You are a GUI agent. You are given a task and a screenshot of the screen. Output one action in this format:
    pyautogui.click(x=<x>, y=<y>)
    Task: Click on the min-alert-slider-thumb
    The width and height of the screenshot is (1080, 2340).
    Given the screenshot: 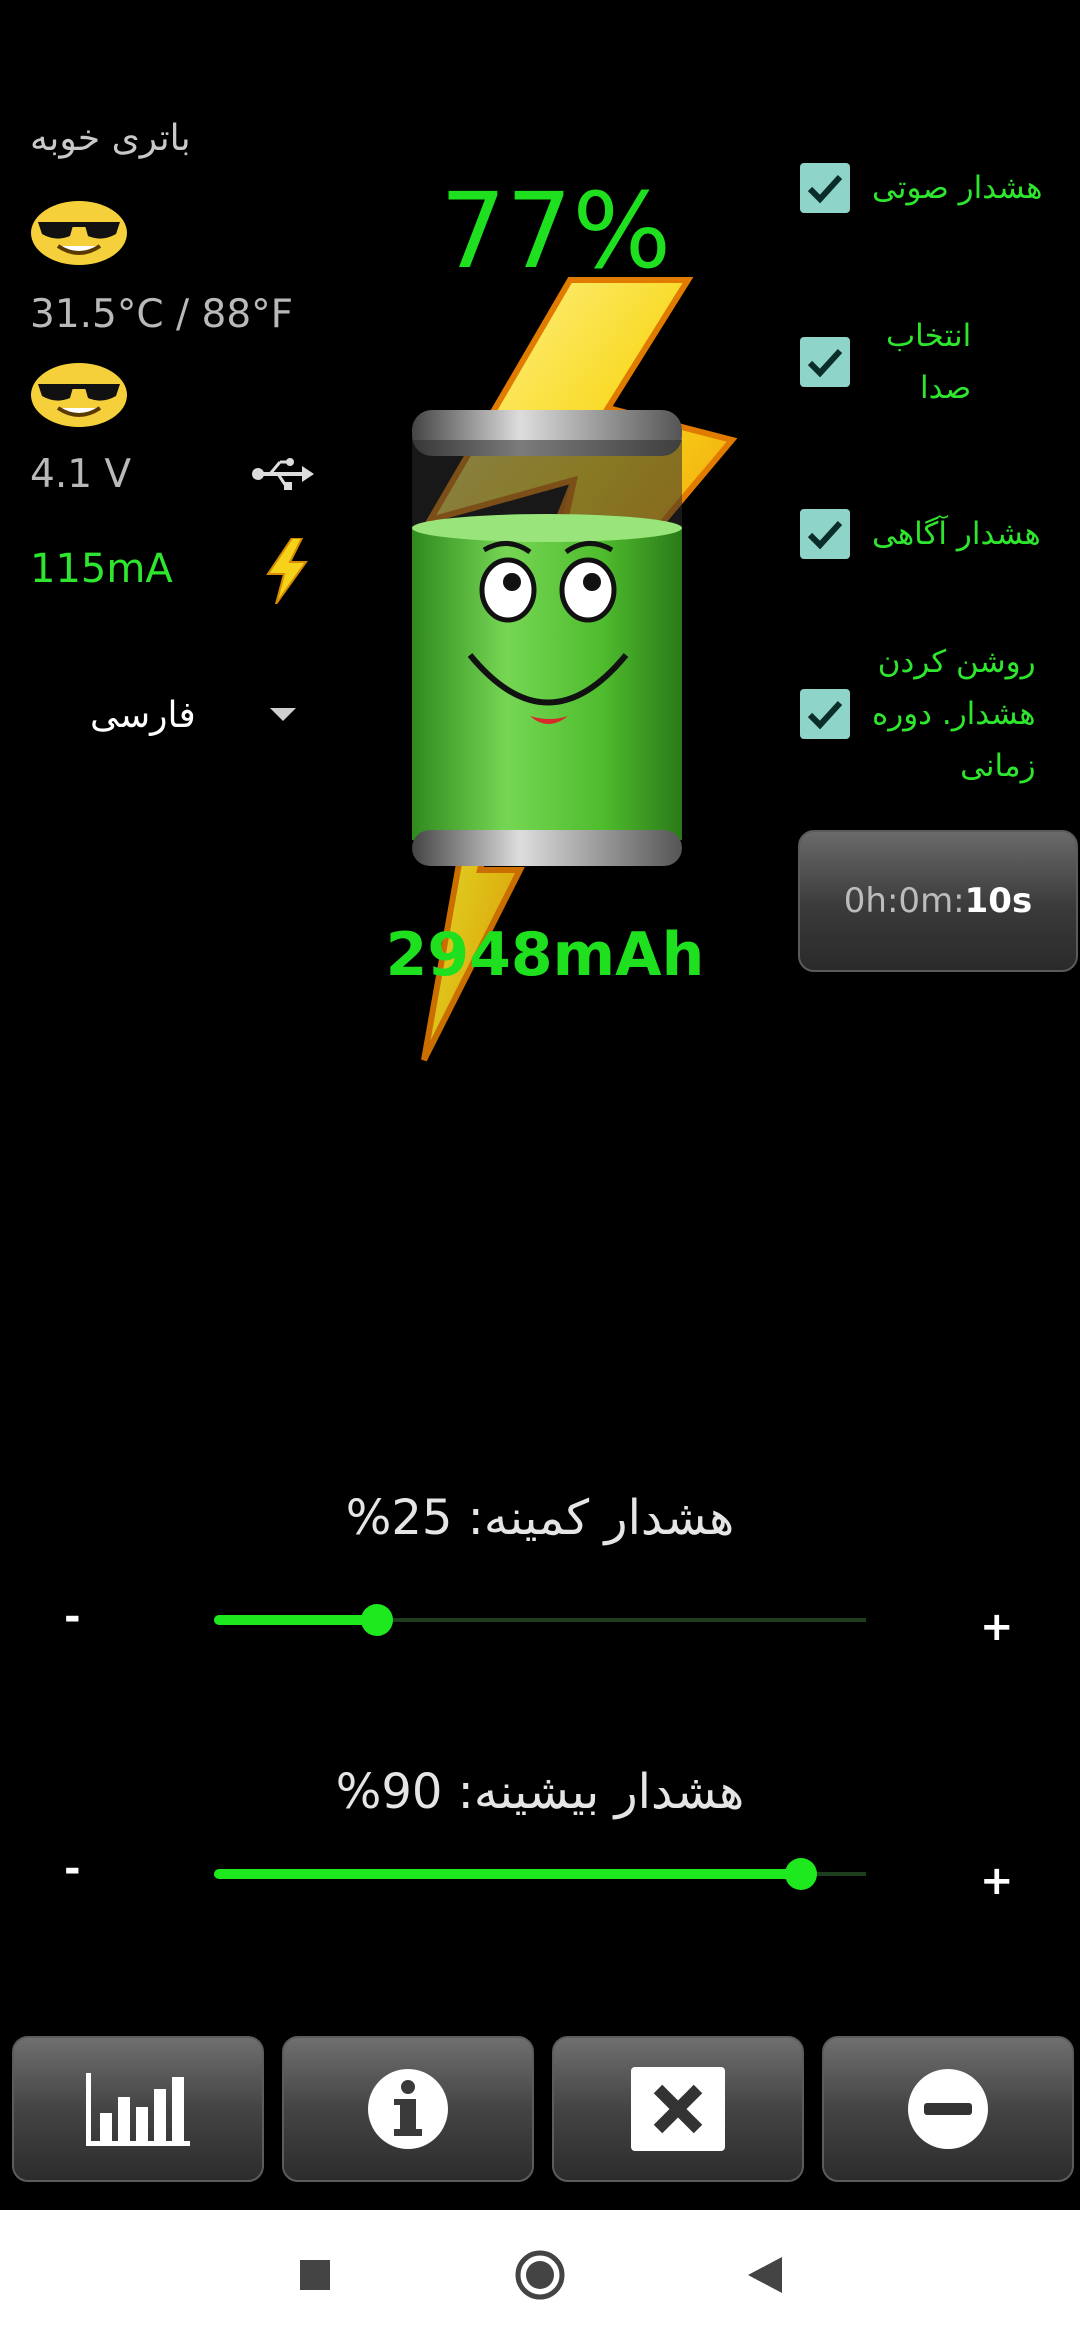 What is the action you would take?
    pyautogui.click(x=377, y=1620)
    